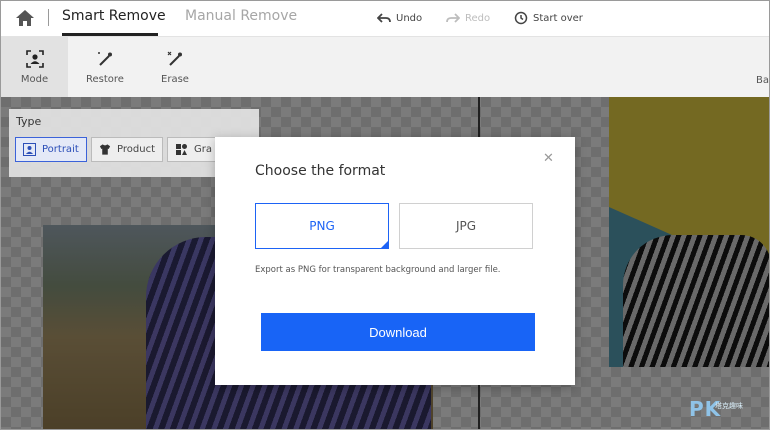 This screenshot has width=770, height=430. Describe the element at coordinates (729, 406) in the screenshot. I see `watermark-subtext: 塔克趣味` at that location.